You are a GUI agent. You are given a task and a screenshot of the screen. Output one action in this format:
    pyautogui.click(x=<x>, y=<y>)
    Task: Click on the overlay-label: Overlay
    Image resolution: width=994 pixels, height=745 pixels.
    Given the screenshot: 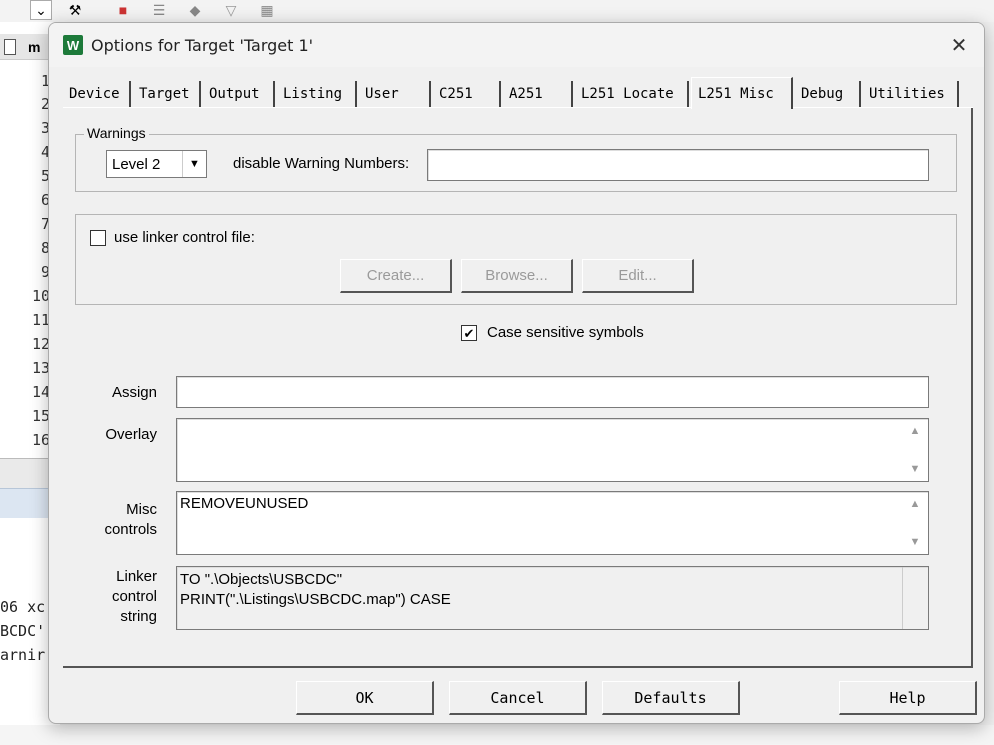 What is the action you would take?
    pyautogui.click(x=131, y=434)
    